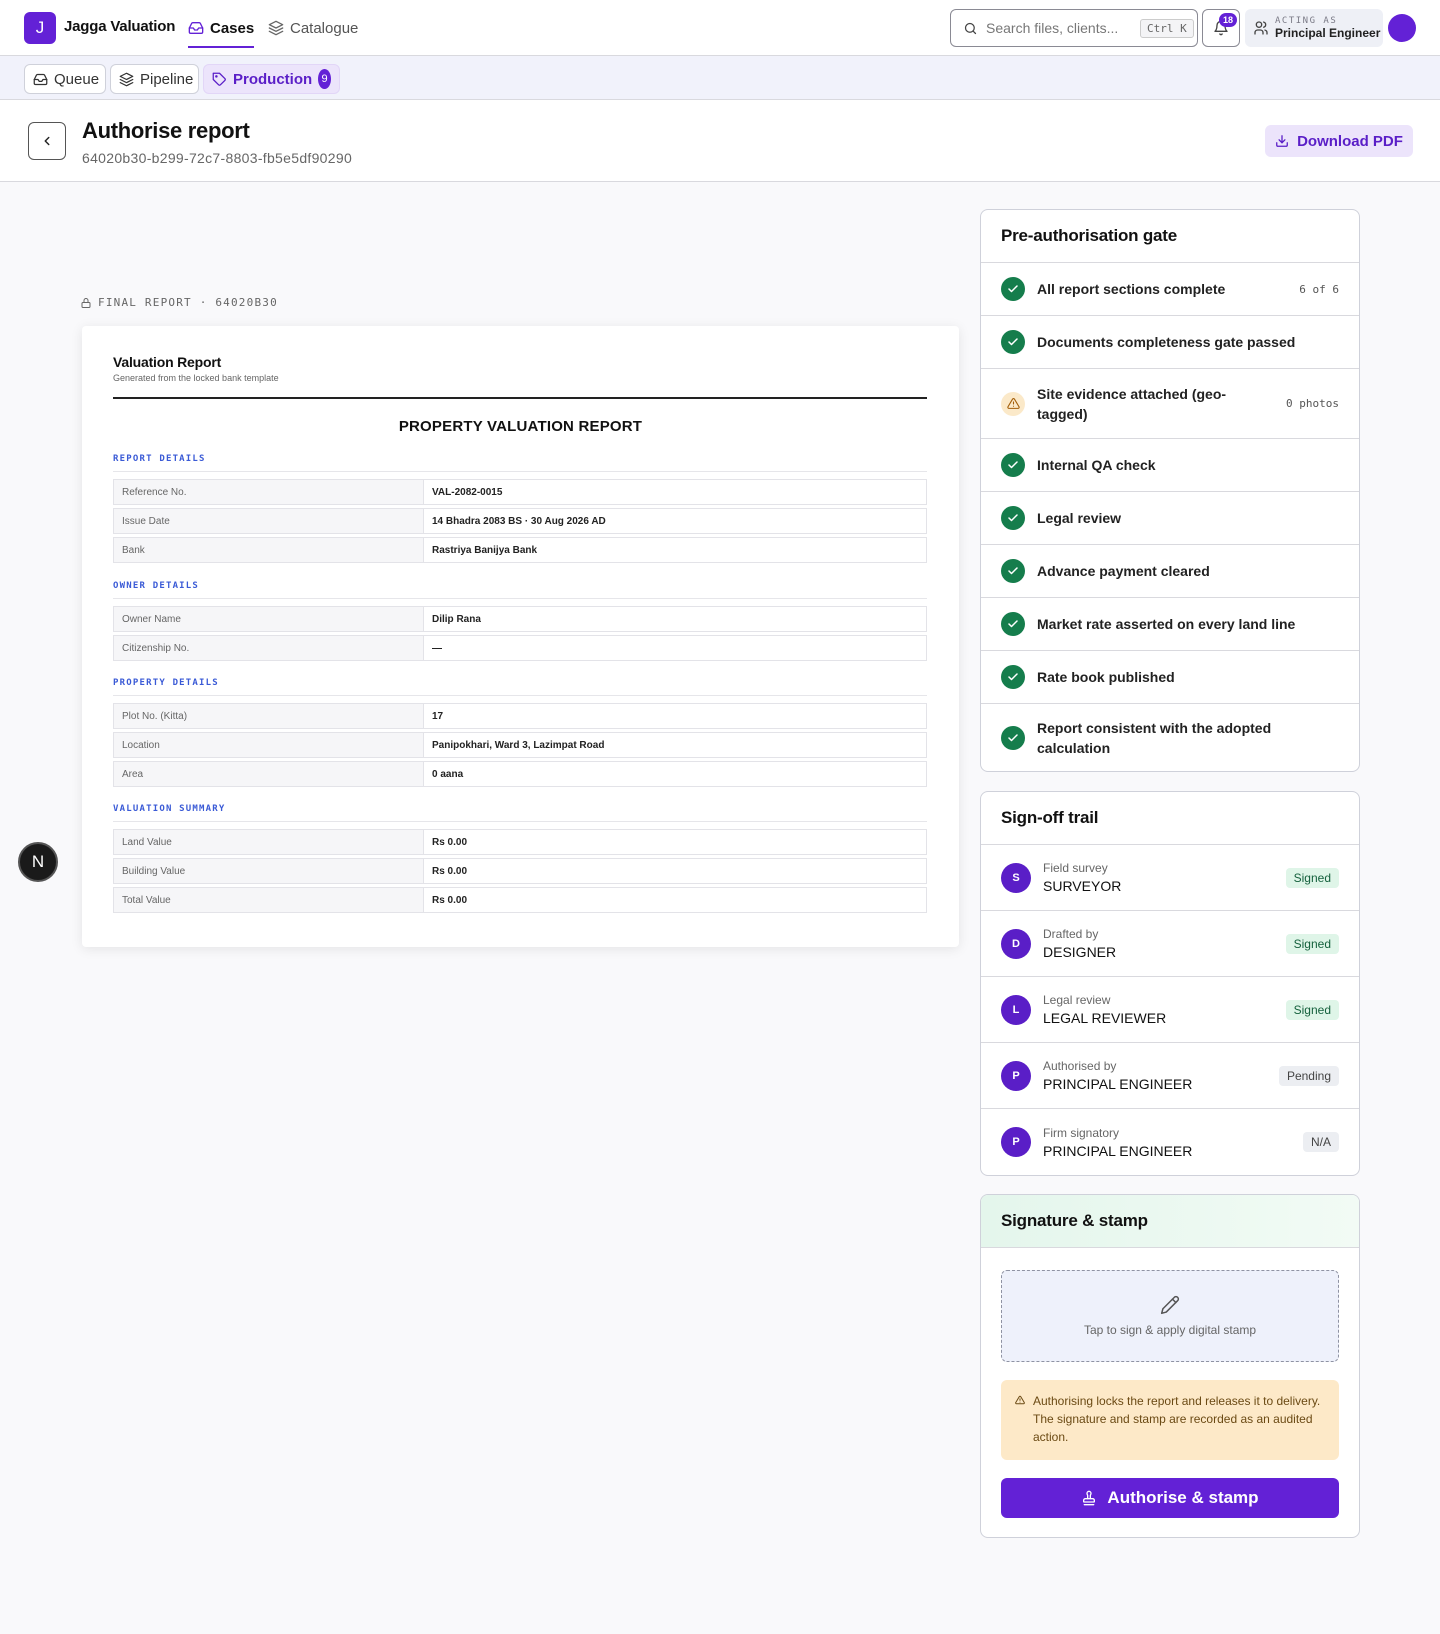 The image size is (1440, 1634). What do you see at coordinates (1402, 28) in the screenshot?
I see `user-avatar` at bounding box center [1402, 28].